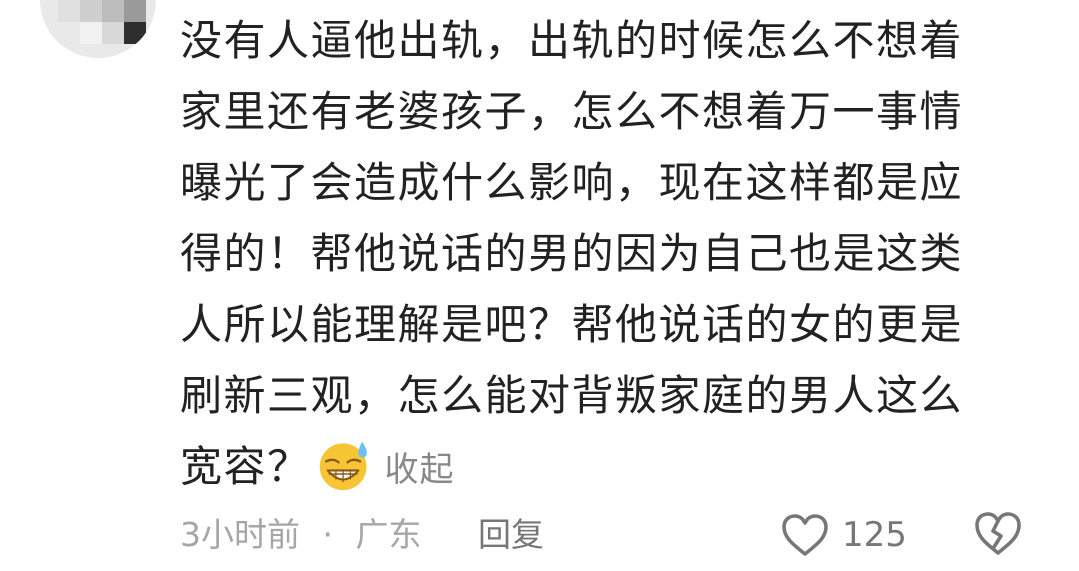  What do you see at coordinates (572, 111) in the screenshot?
I see `comment-line: 家里还有老婆孩子，怎么不想着万一事情` at bounding box center [572, 111].